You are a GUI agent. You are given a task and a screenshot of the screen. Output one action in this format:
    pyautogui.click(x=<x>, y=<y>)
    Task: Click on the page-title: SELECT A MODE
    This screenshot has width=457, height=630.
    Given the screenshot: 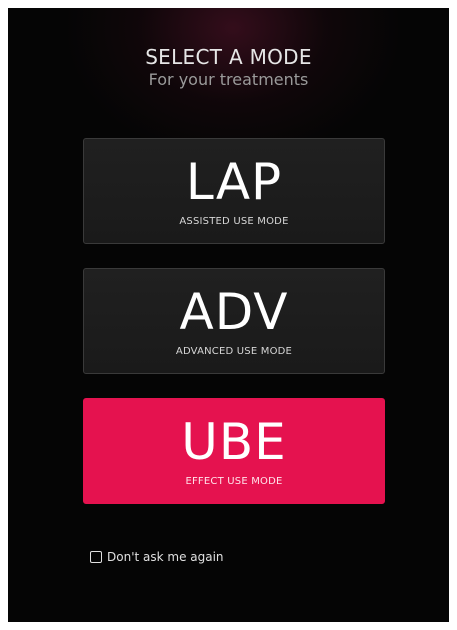 What is the action you would take?
    pyautogui.click(x=228, y=57)
    